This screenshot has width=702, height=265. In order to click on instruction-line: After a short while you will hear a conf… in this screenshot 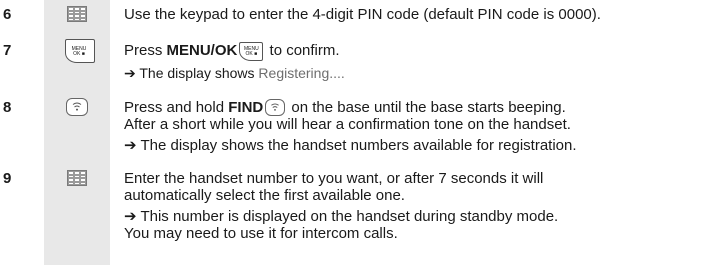, I will do `click(347, 124)`.